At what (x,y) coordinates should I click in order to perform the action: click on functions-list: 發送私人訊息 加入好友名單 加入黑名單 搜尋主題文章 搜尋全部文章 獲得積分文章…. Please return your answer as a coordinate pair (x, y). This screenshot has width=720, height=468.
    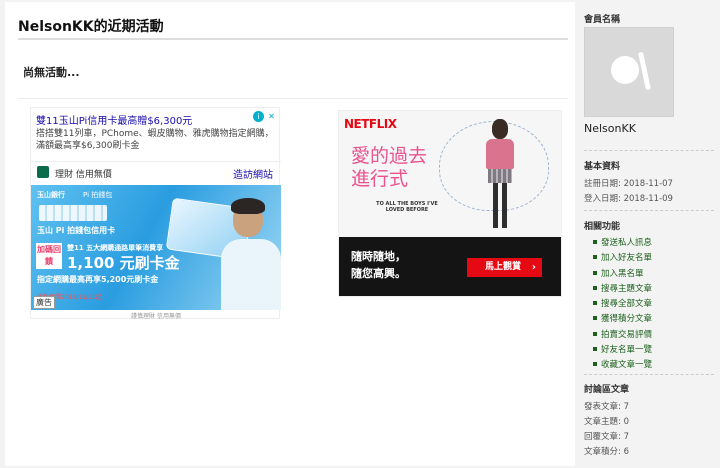
    Looking at the image, I should click on (622, 305).